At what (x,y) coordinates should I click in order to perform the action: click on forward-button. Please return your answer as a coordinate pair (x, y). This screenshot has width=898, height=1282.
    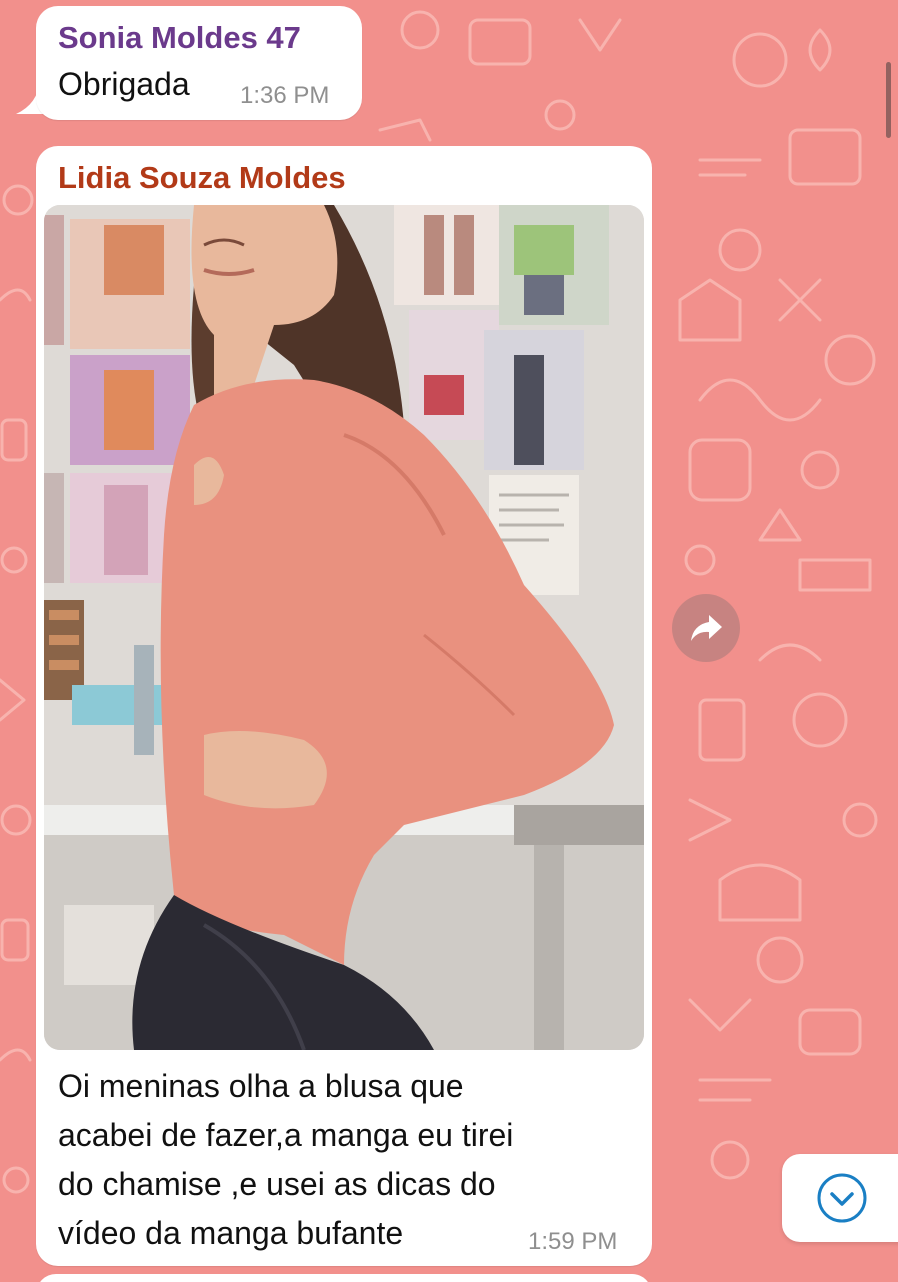
    Looking at the image, I should click on (706, 628).